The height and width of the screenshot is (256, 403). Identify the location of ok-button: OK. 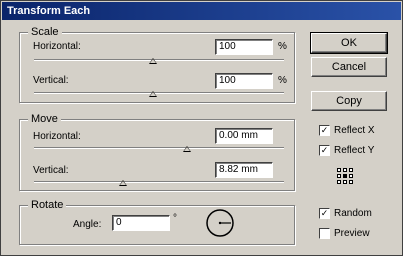
(349, 43).